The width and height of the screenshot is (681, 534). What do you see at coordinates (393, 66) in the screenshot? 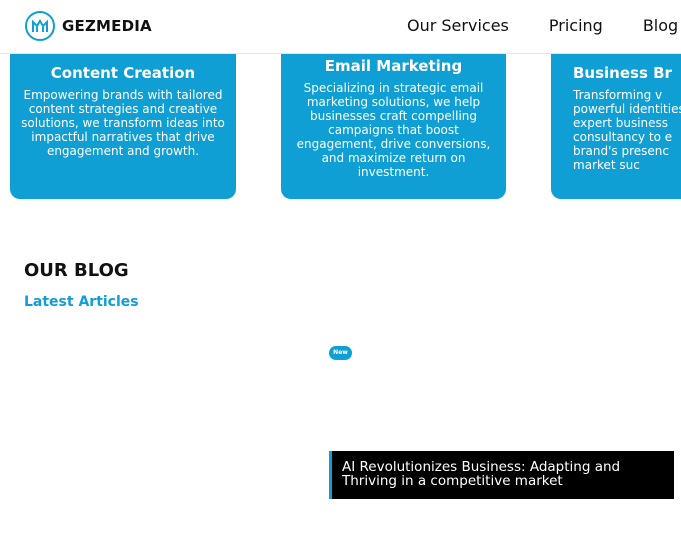
I see `service-card-title: Email Marketing` at bounding box center [393, 66].